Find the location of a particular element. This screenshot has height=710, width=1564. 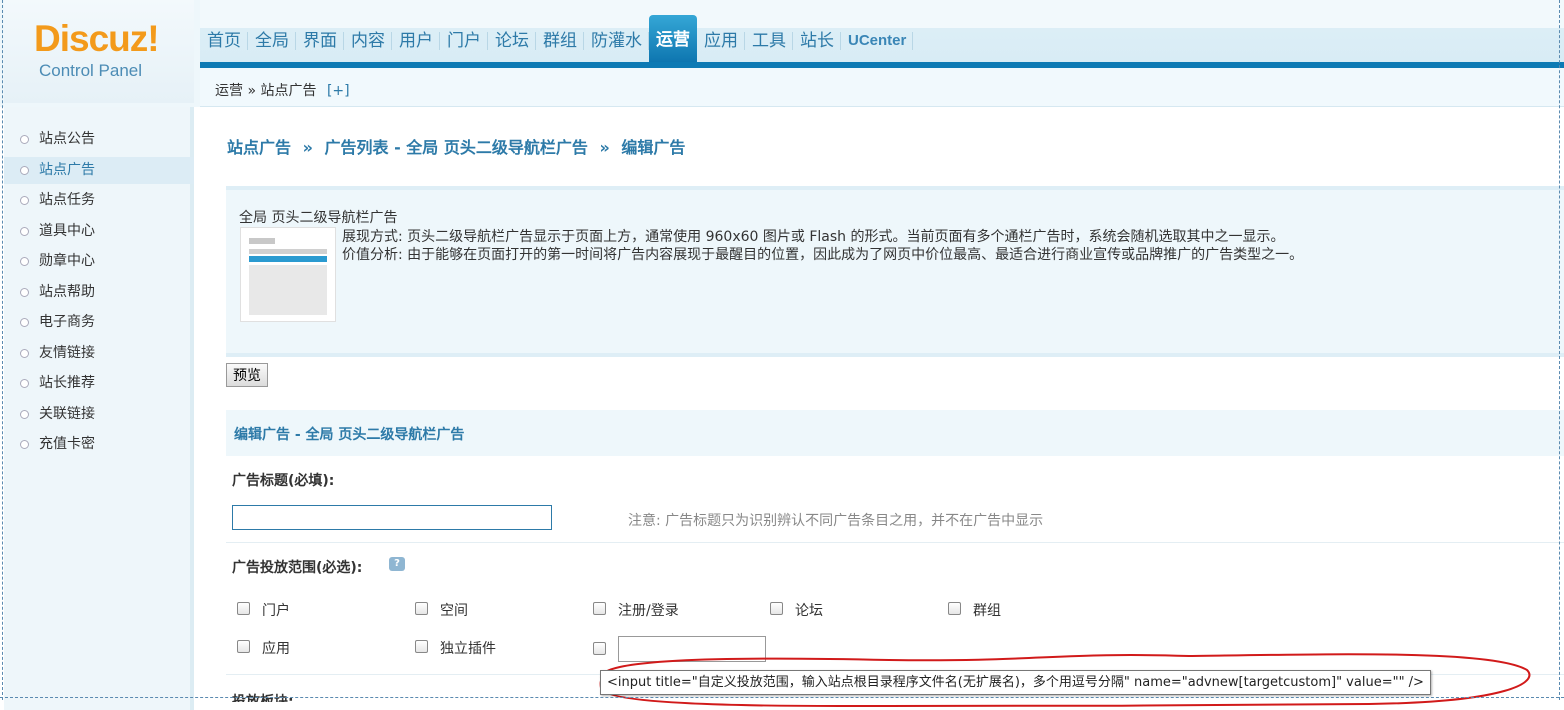

selection-frame-left is located at coordinates (2, 350).